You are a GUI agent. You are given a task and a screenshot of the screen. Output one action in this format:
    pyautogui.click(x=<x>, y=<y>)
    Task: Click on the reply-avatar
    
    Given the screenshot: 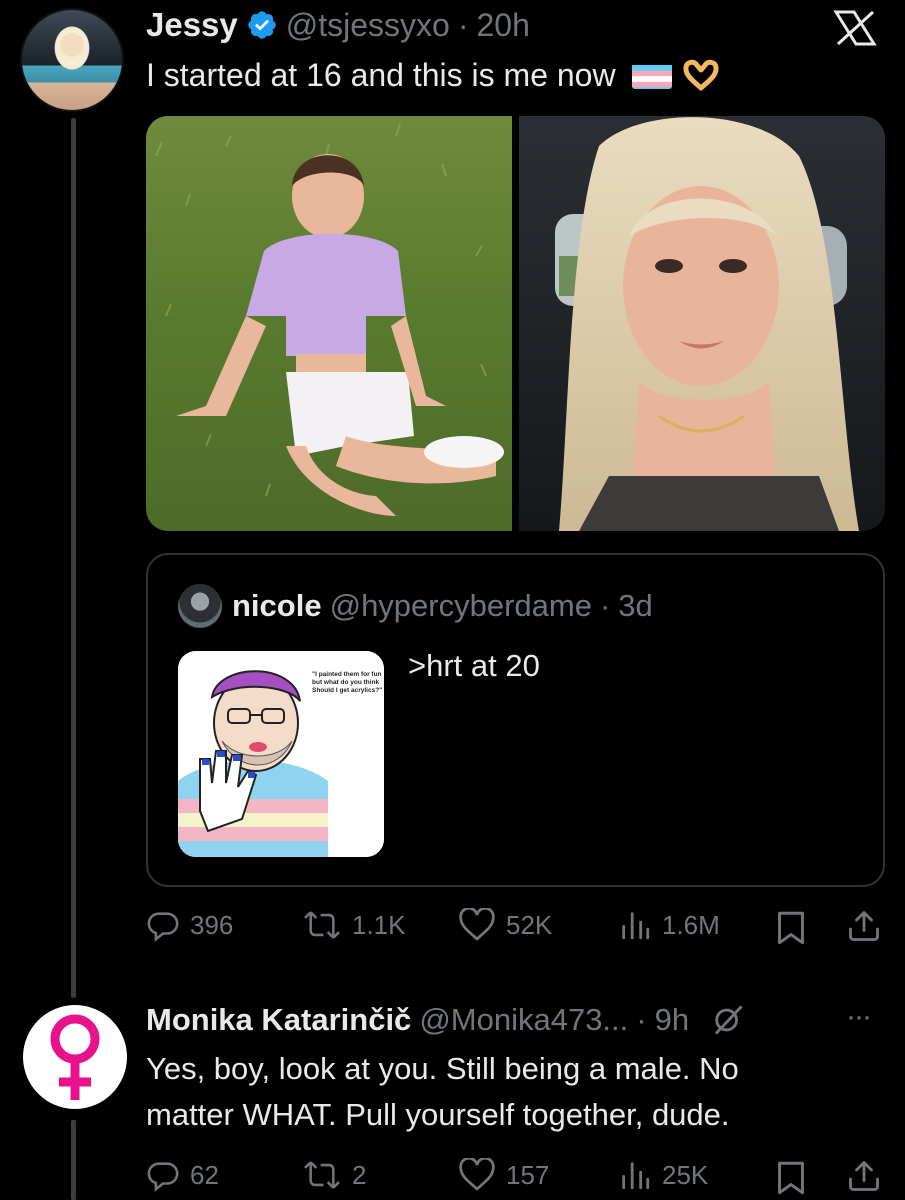 What is the action you would take?
    pyautogui.click(x=75, y=1057)
    